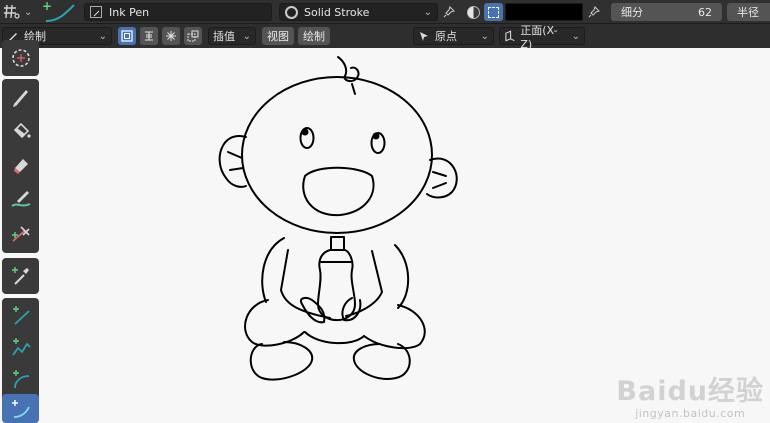 The width and height of the screenshot is (770, 423). I want to click on origin-label: 原点, so click(446, 36).